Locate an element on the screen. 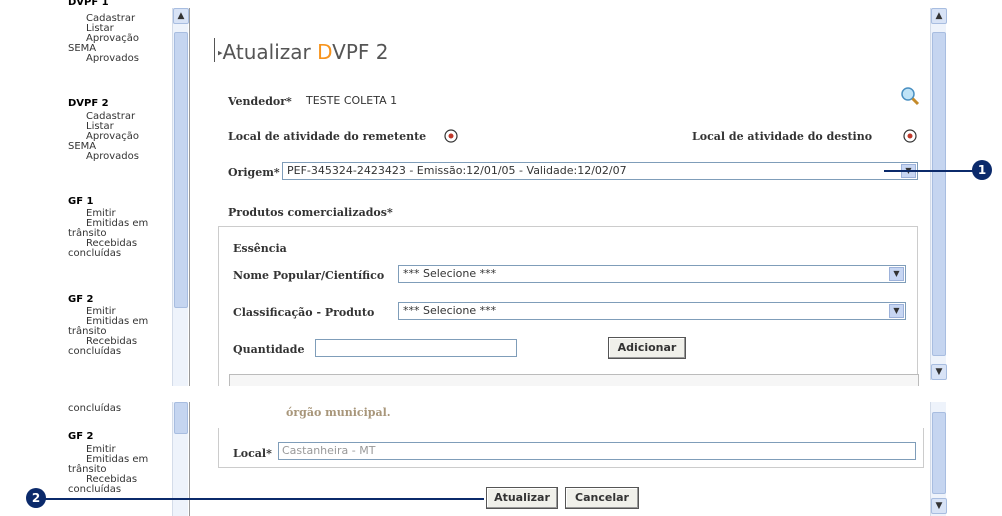 The image size is (1002, 516). essencia-label: Essência is located at coordinates (260, 248).